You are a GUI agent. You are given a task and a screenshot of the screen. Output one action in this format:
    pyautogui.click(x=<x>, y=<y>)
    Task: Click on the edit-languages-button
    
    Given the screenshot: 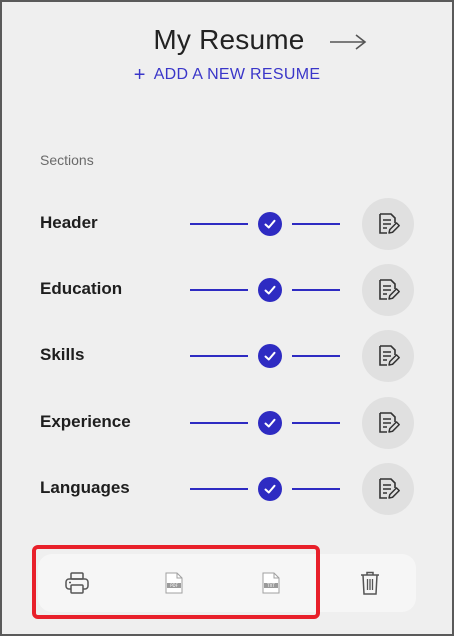 What is the action you would take?
    pyautogui.click(x=388, y=489)
    